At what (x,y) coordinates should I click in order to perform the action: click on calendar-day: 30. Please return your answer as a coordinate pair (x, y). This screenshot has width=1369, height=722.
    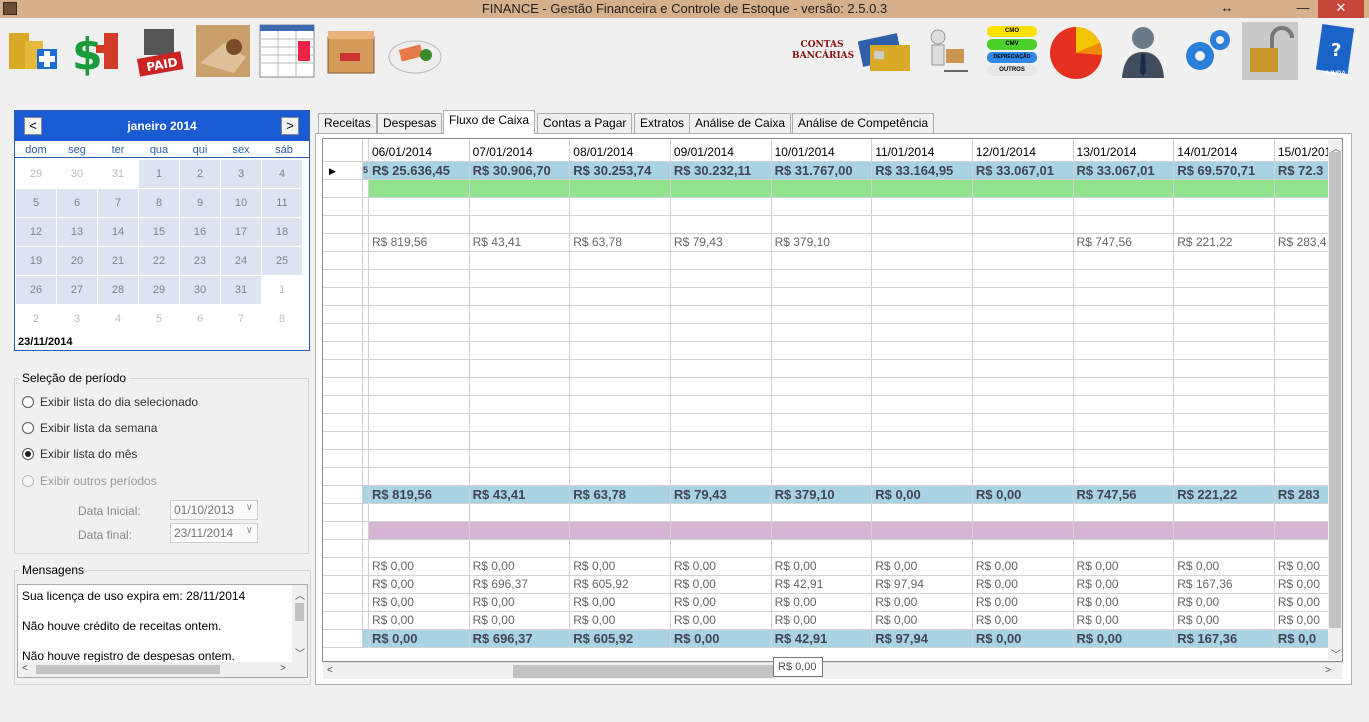
    Looking at the image, I should click on (200, 290).